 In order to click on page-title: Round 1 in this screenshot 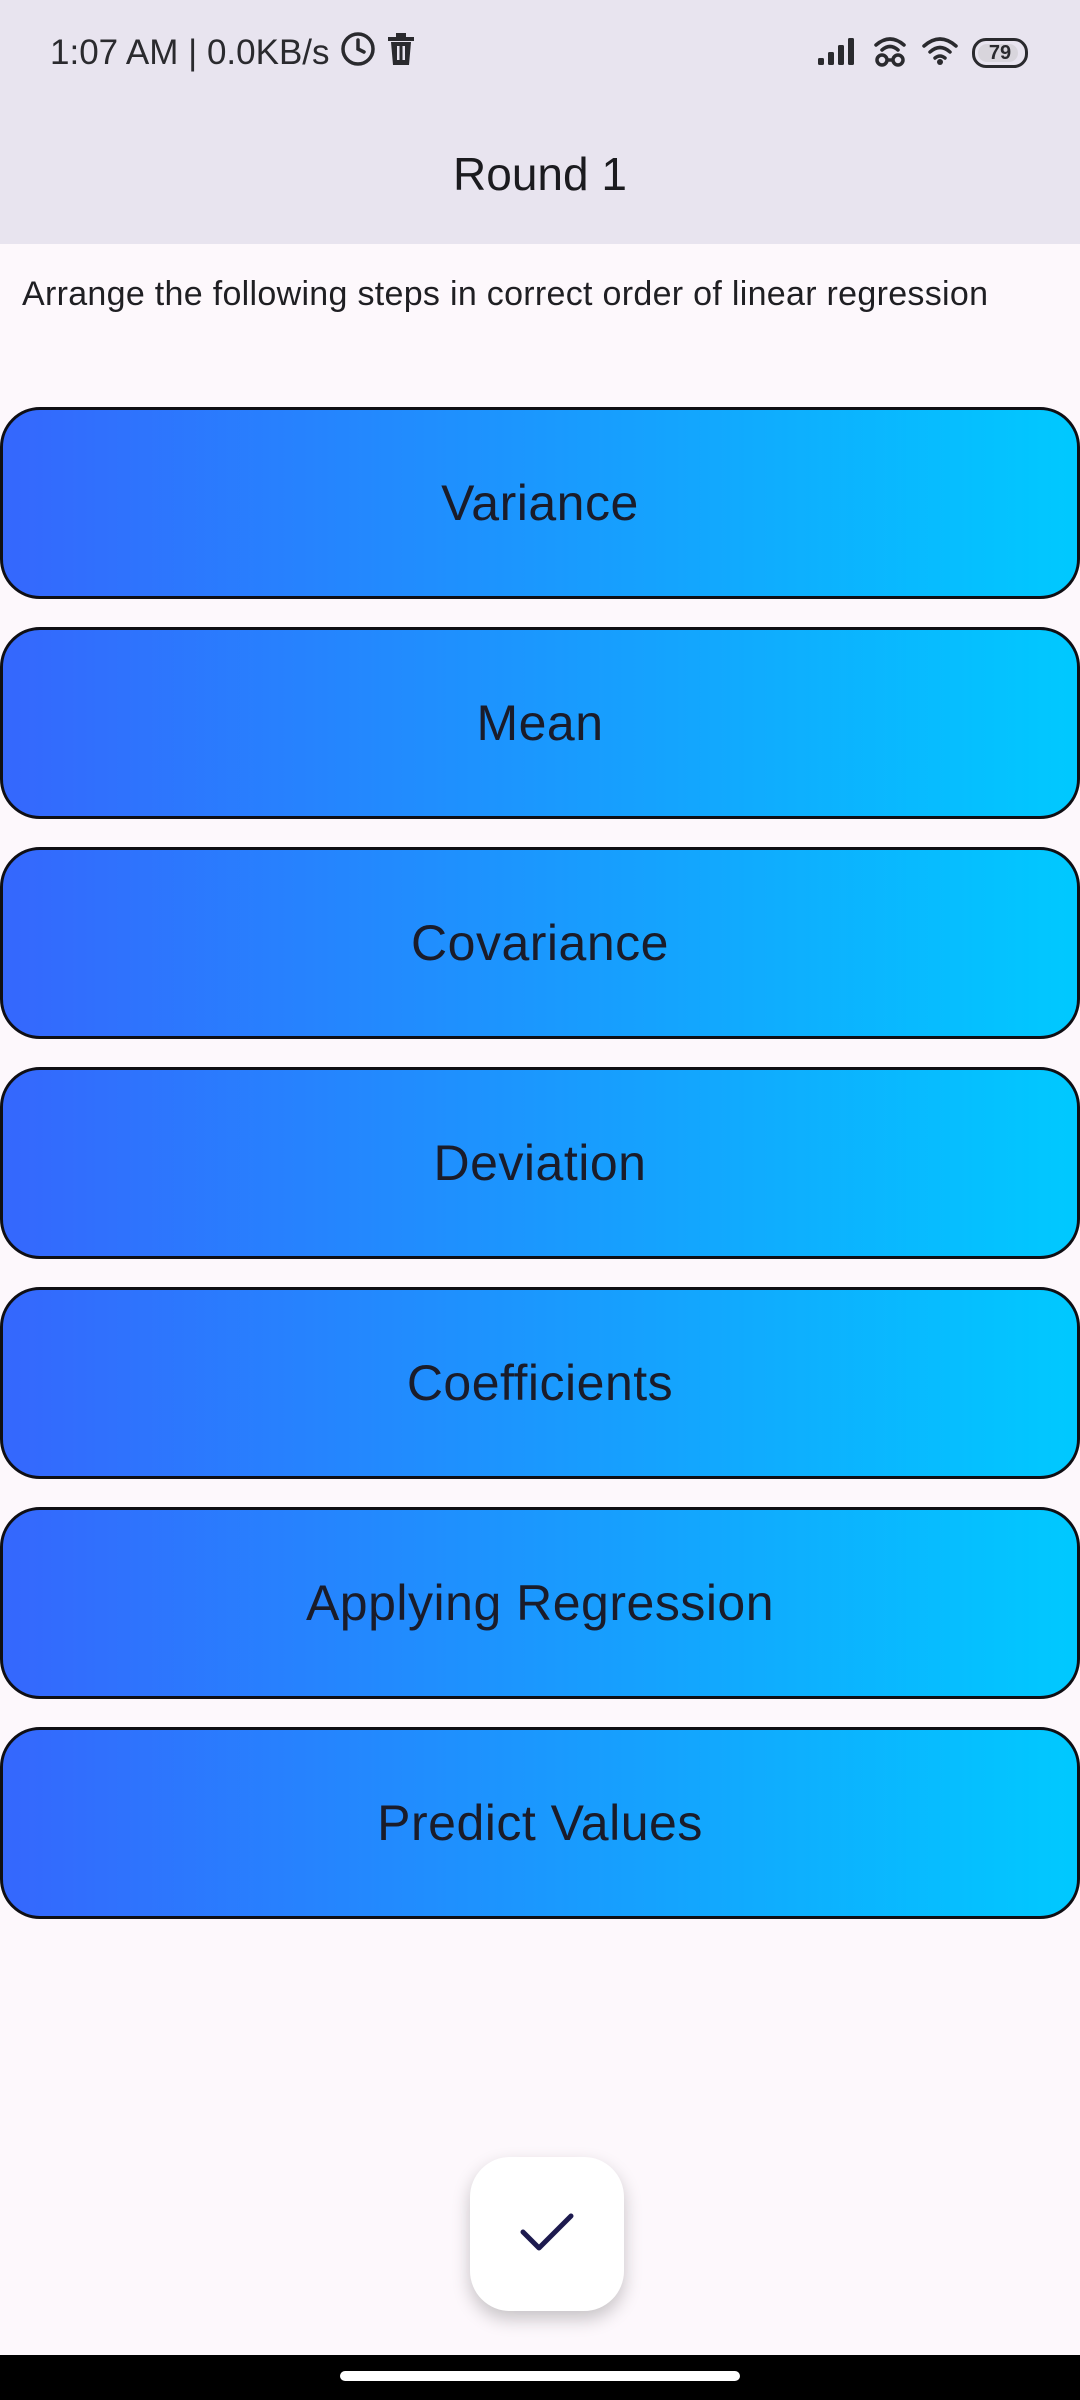, I will do `click(540, 174)`.